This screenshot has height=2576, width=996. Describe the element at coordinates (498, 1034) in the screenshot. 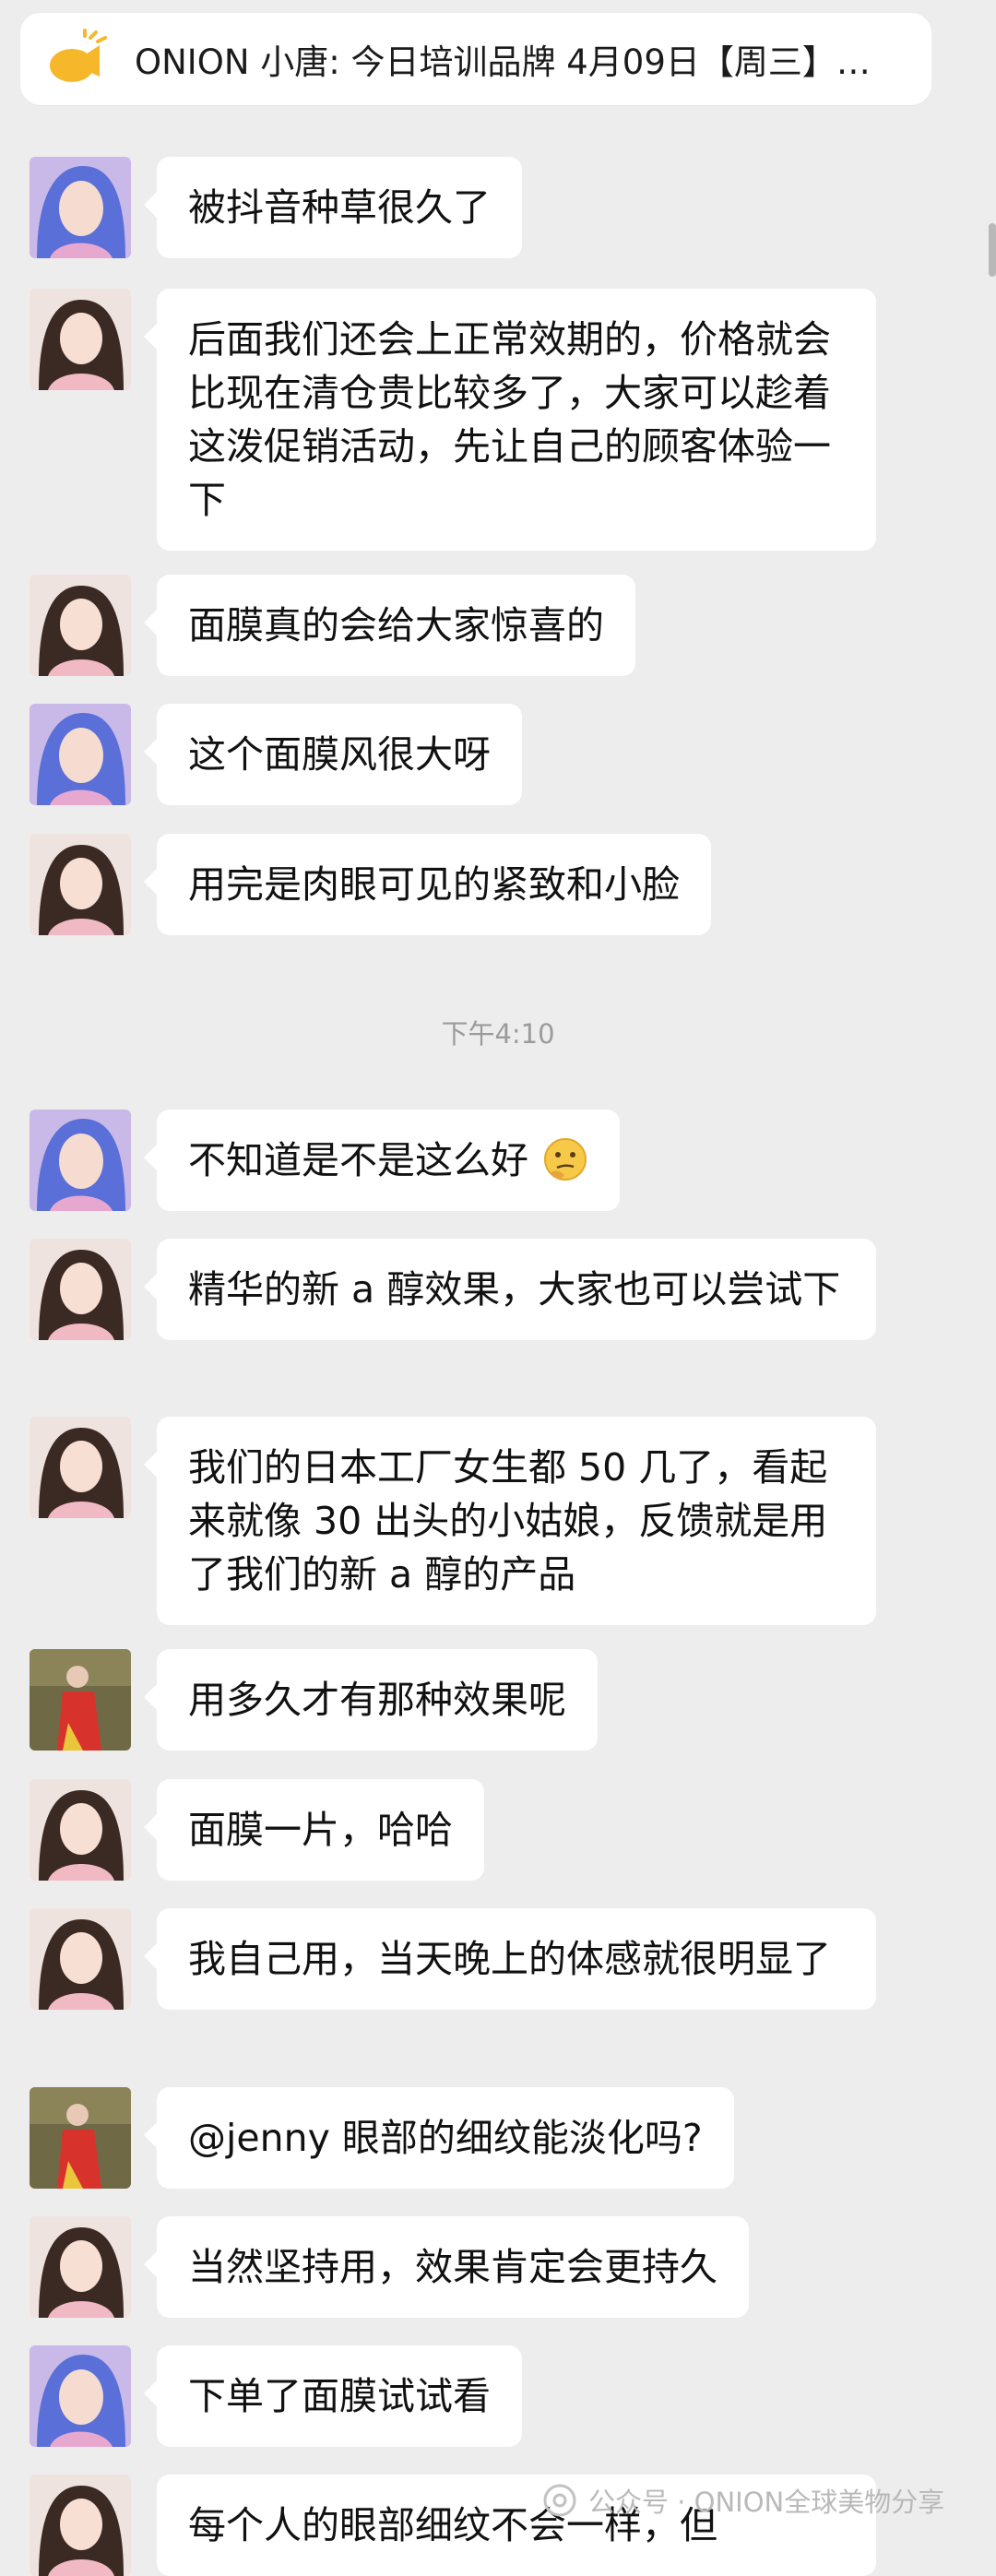

I see `timestamp: 下午4:10` at that location.